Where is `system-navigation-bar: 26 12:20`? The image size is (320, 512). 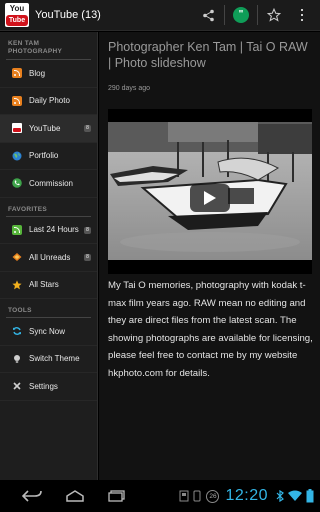
system-navigation-bar: 26 12:20 is located at coordinates (160, 496).